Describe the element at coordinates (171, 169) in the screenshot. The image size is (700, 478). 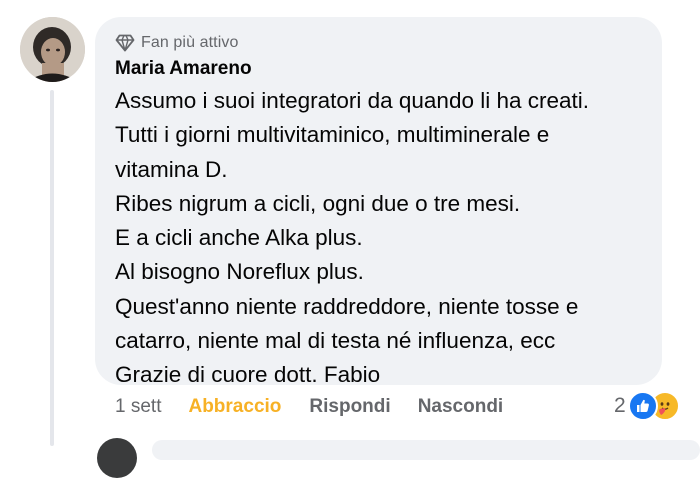
I see `comment-line: vitamina D.` at that location.